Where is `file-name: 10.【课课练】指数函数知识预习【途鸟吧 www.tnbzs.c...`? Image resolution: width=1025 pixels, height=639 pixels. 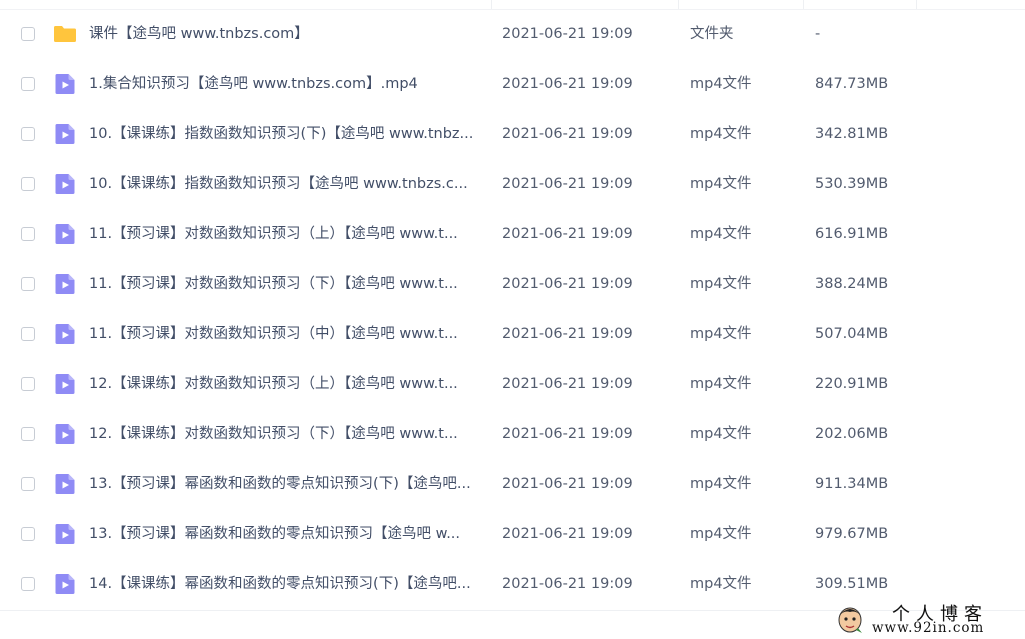 file-name: 10.【课课练】指数函数知识预习【途鸟吧 www.tnbzs.c... is located at coordinates (286, 184).